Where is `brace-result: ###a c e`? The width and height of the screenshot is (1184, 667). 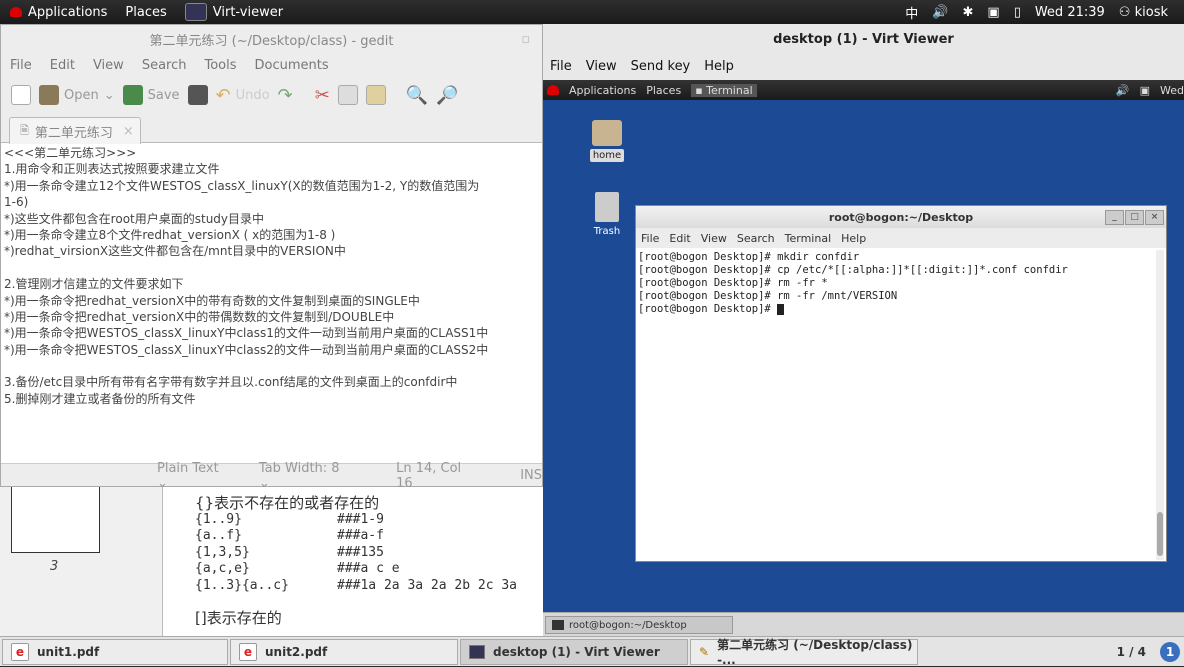 brace-result: ###a c e is located at coordinates (368, 568).